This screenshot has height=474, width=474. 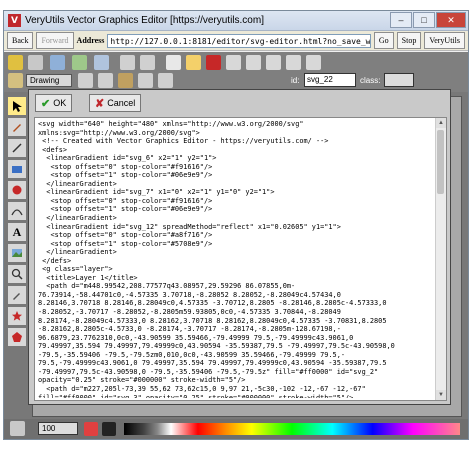 I want to click on id-input: svg_22, so click(x=330, y=80).